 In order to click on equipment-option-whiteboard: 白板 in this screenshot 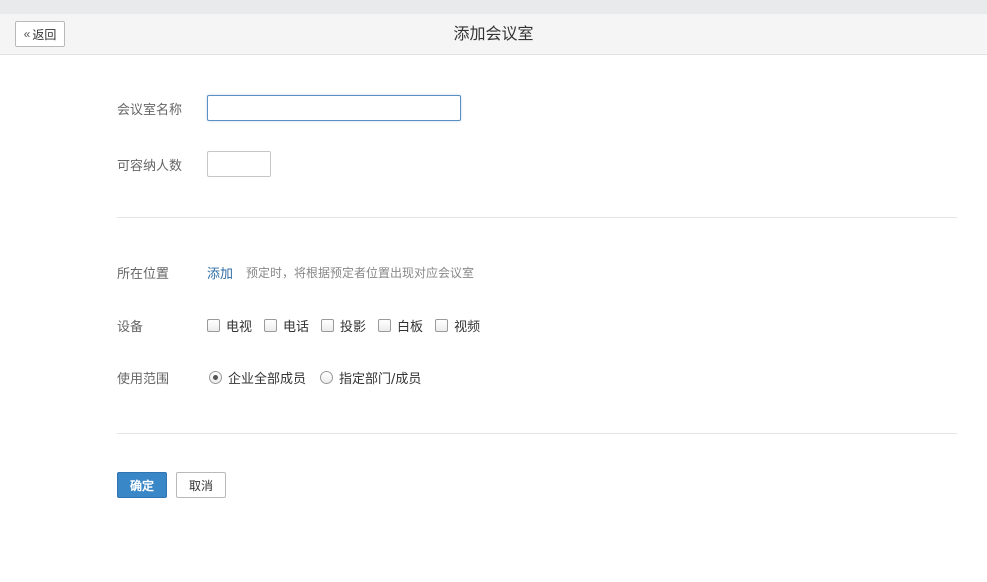, I will do `click(400, 325)`.